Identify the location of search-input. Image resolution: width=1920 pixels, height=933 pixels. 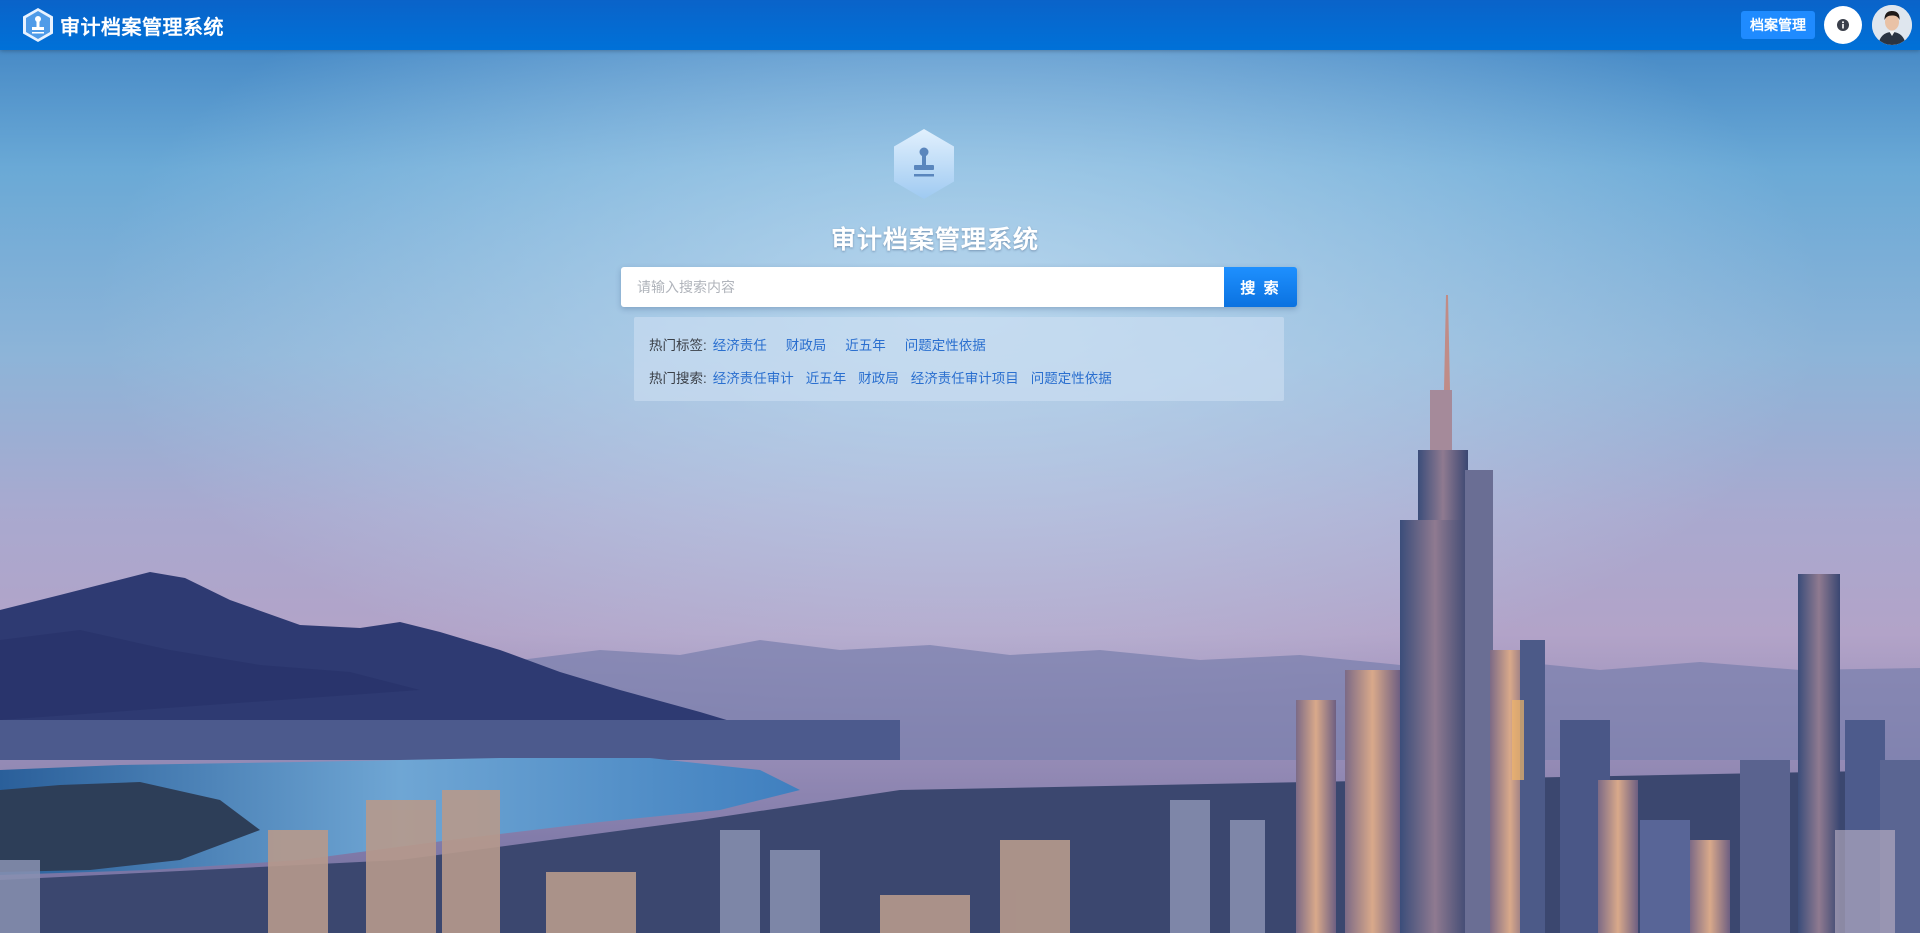
(922, 287).